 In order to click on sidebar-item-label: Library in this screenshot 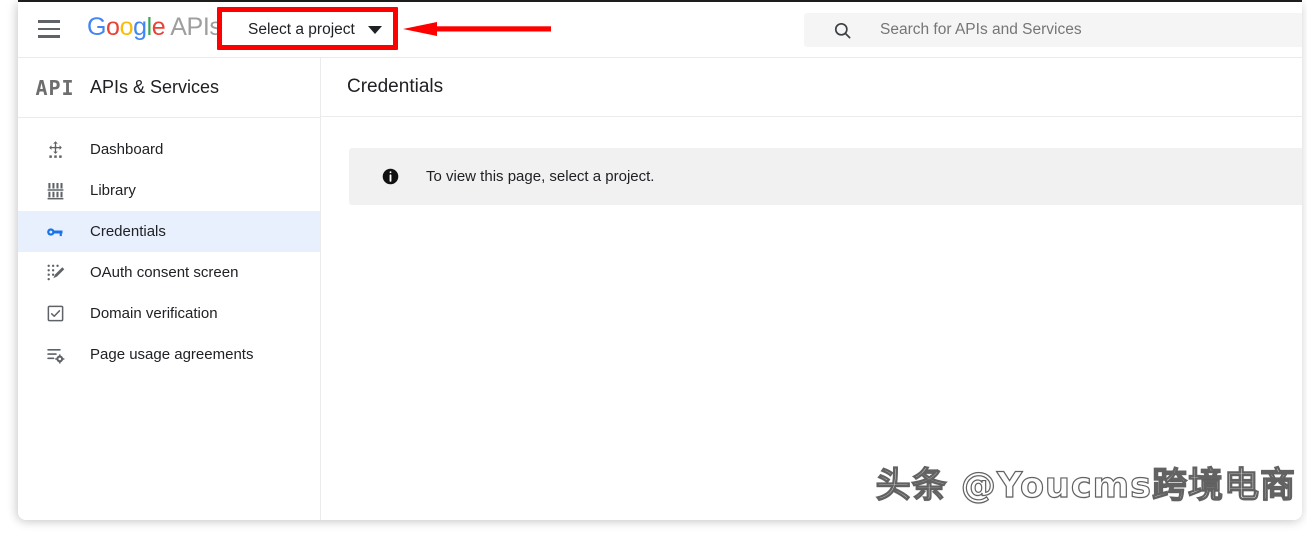, I will do `click(113, 190)`.